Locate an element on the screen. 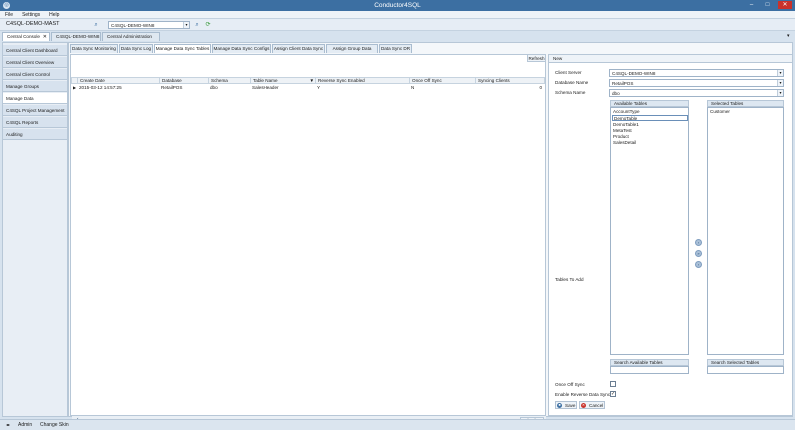  sidebar-item-auditing: Auditing is located at coordinates (35, 134).